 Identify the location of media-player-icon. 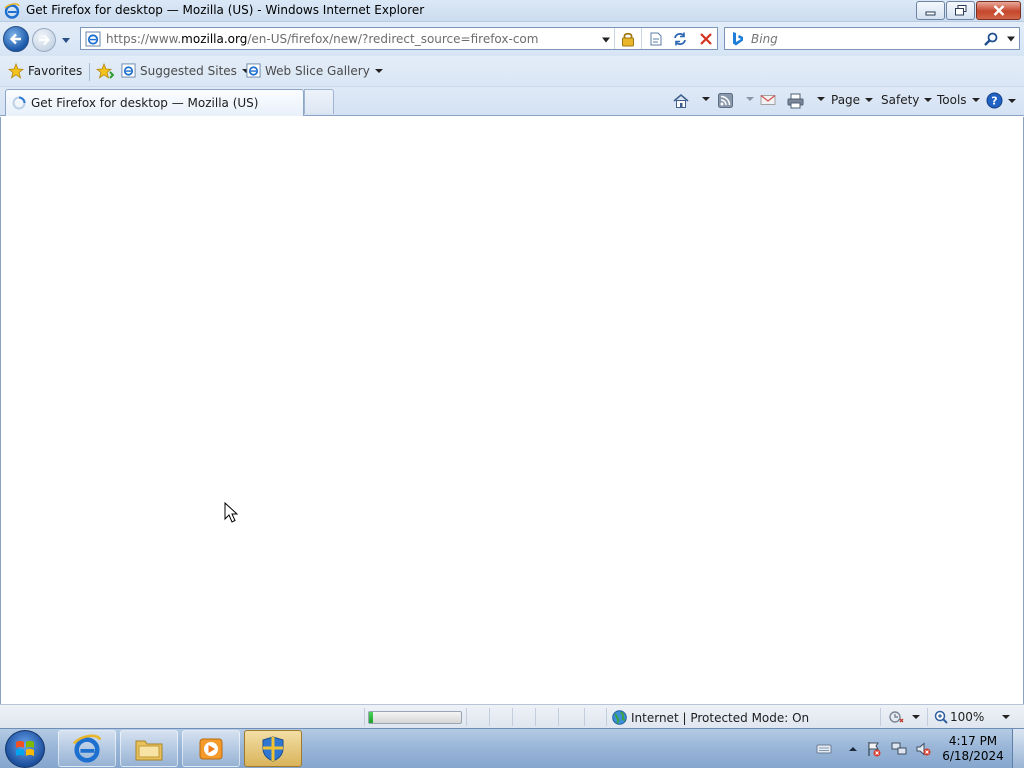
(211, 748).